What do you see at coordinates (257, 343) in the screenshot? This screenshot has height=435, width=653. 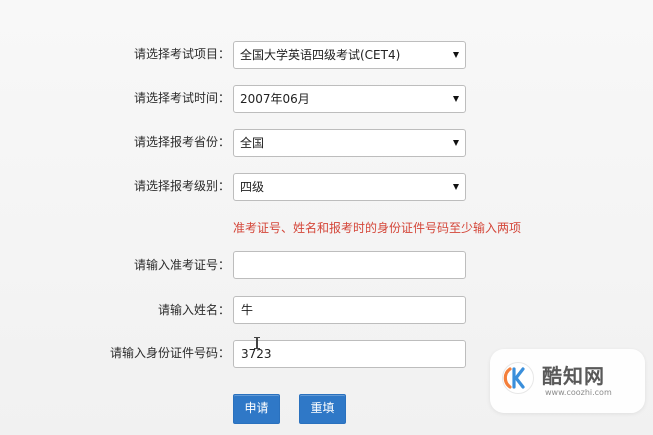 I see `text-cursor-icon` at bounding box center [257, 343].